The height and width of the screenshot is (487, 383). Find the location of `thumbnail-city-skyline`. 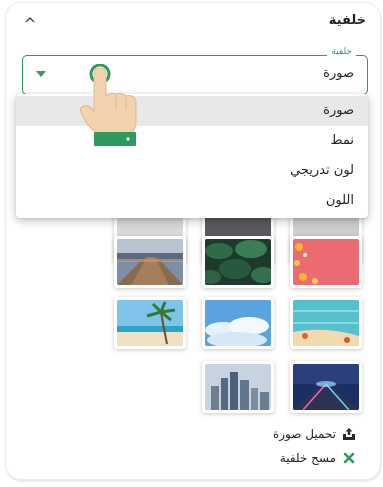

thumbnail-city-skyline is located at coordinates (238, 387).